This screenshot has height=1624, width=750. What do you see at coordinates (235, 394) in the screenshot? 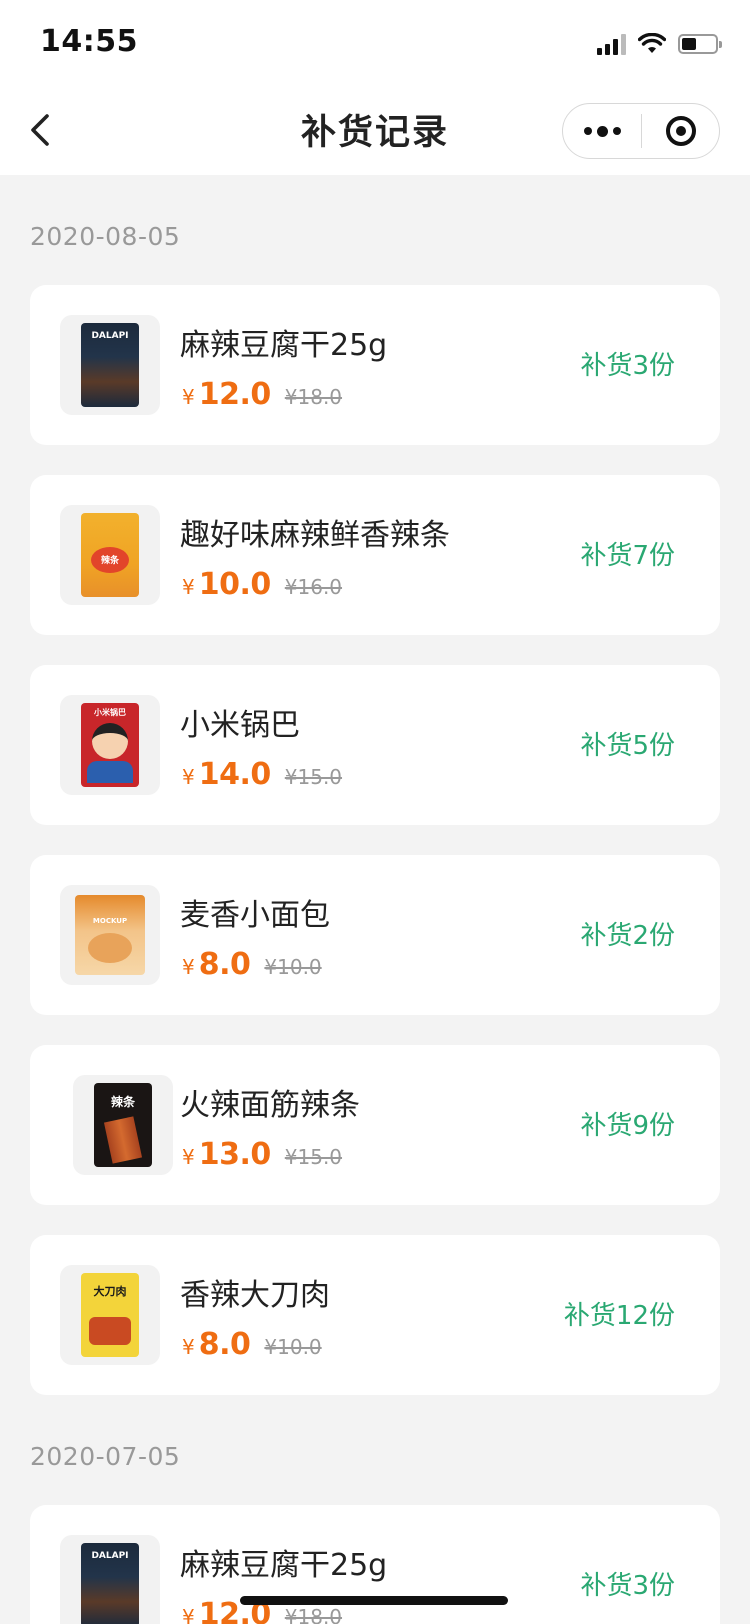
I see `sale-price: 12.0` at bounding box center [235, 394].